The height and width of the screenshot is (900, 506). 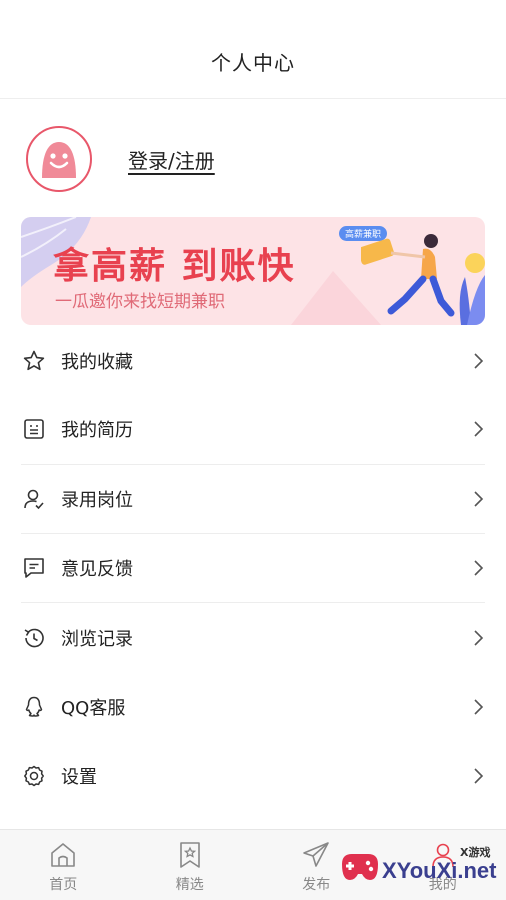 What do you see at coordinates (439, 870) in the screenshot?
I see `watermark-brand: XYouXi.net` at bounding box center [439, 870].